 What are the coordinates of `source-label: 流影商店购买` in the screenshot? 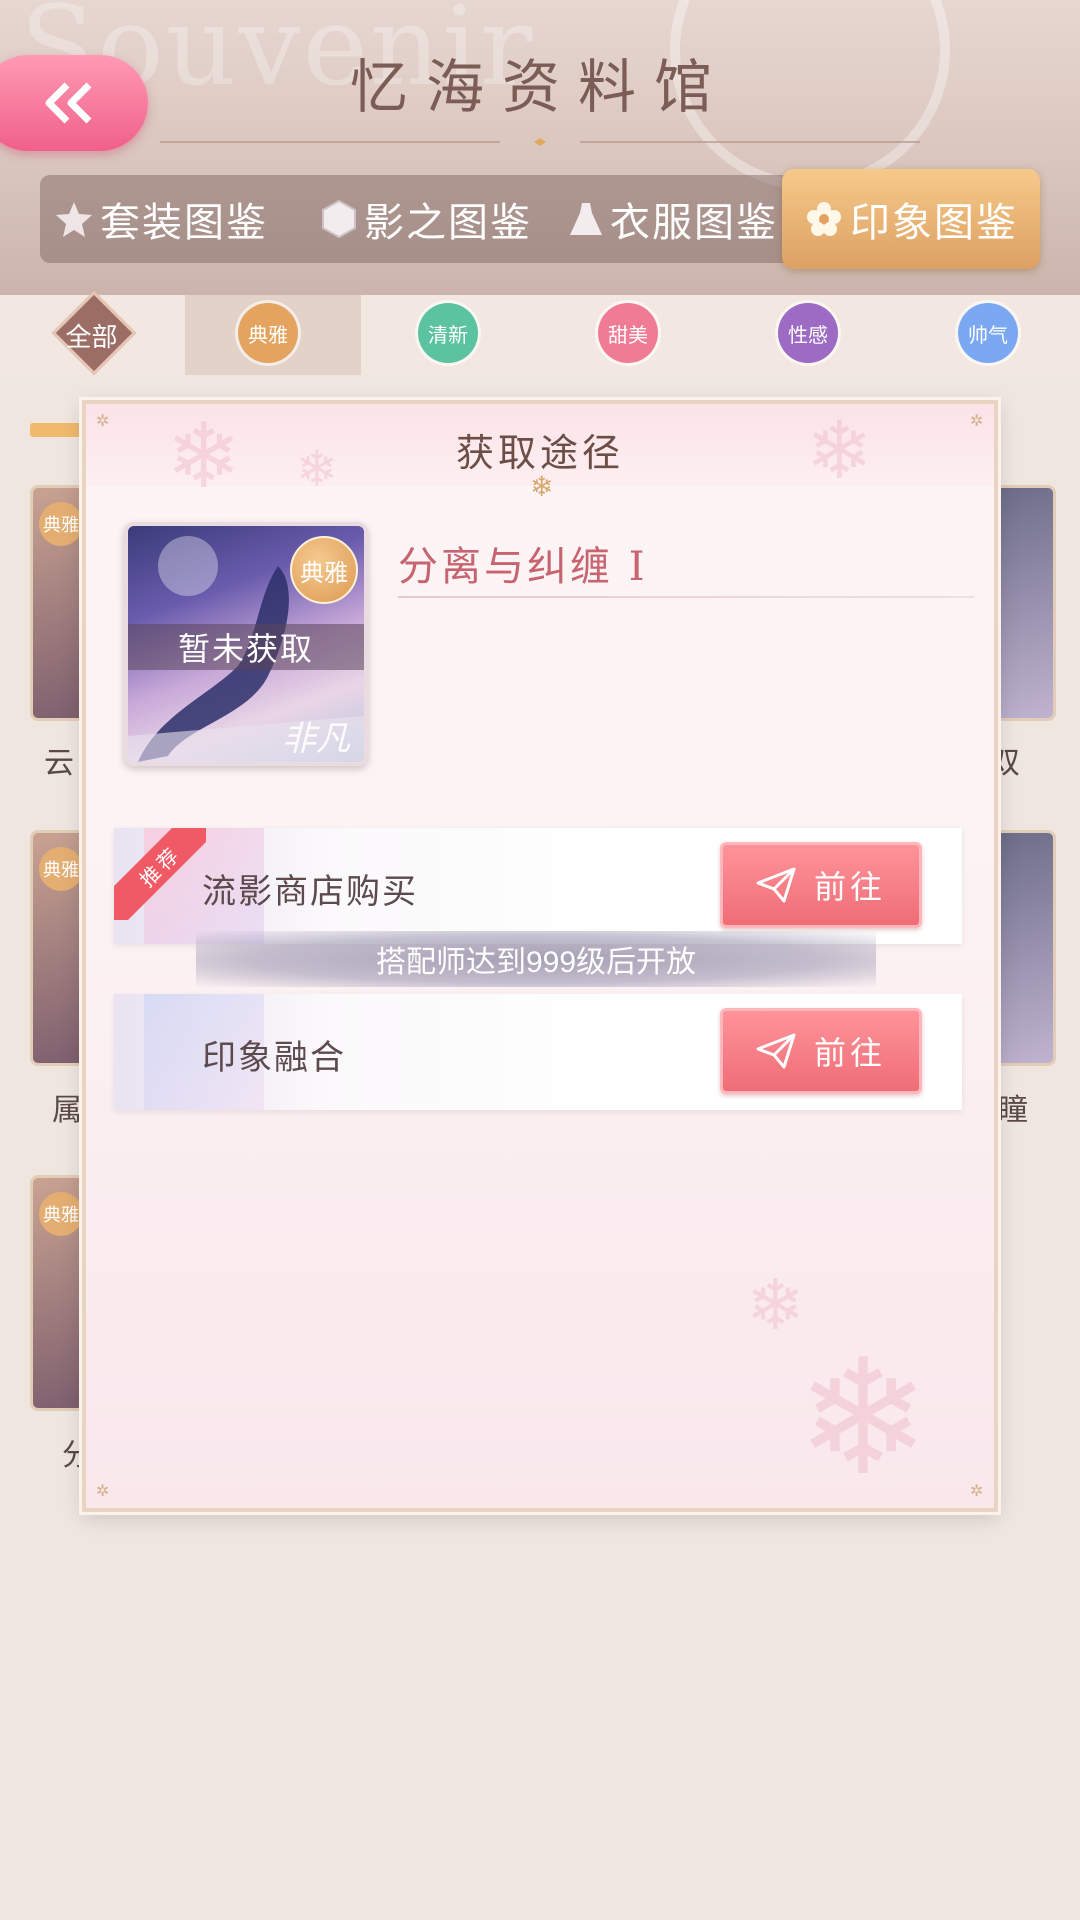 It's located at (310, 892).